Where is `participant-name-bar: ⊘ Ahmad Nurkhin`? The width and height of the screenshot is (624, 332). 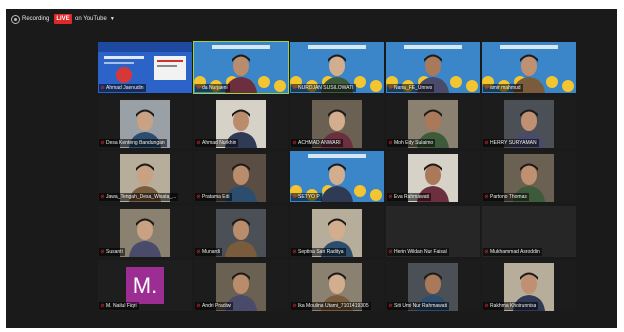
participant-name-bar: ⊘ Ahmad Nurkhin is located at coordinates (217, 142).